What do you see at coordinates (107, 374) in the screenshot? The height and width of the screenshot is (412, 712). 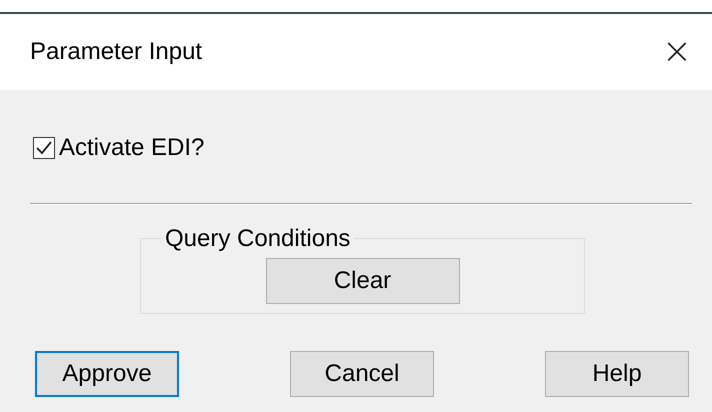 I see `dialog-button: Approve` at bounding box center [107, 374].